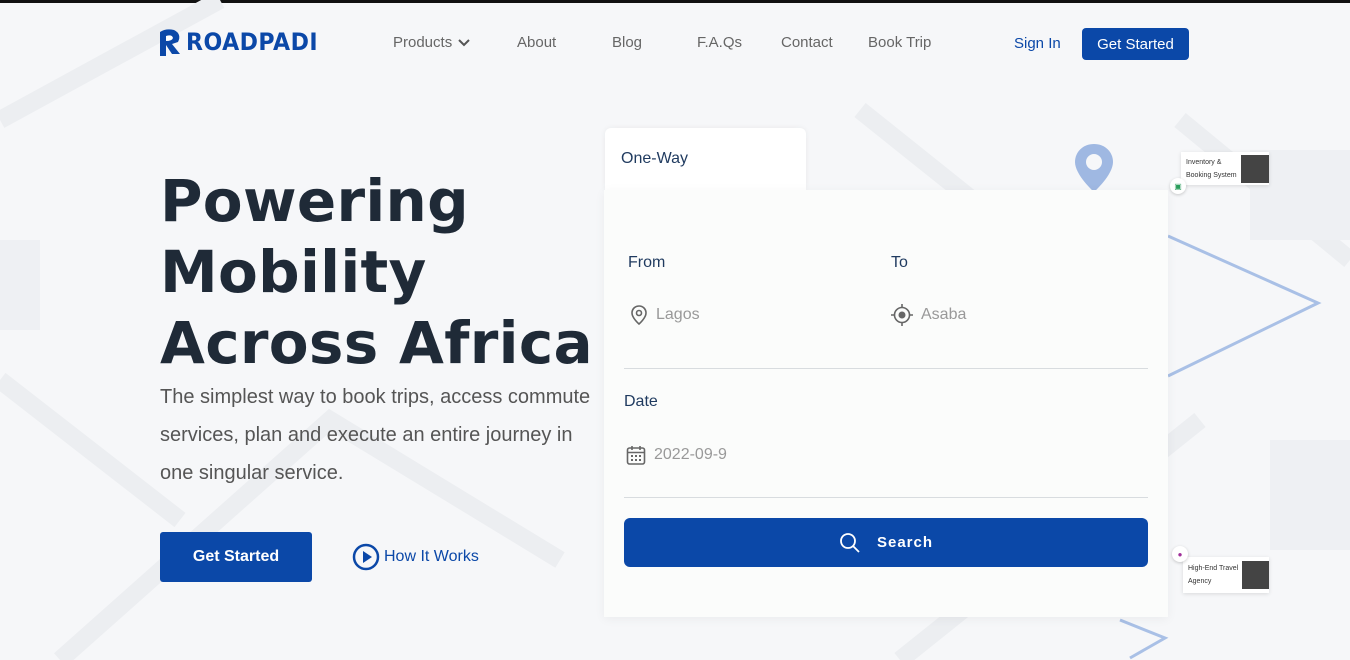  I want to click on logo-mark-icon, so click(170, 42).